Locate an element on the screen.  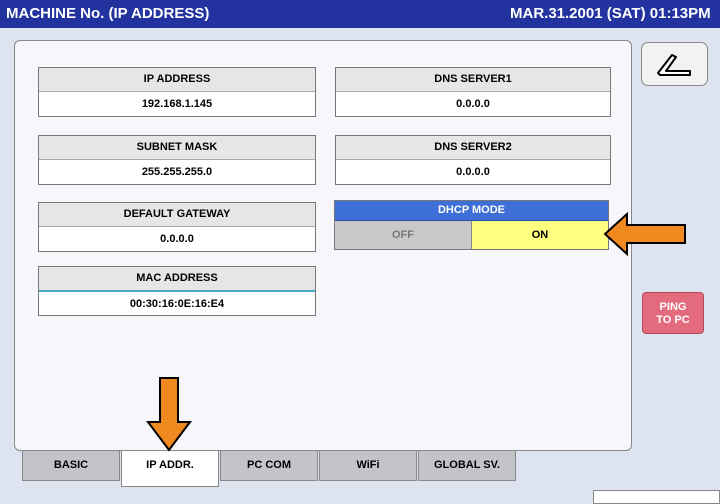
dhcp-on-button: ON is located at coordinates (540, 235).